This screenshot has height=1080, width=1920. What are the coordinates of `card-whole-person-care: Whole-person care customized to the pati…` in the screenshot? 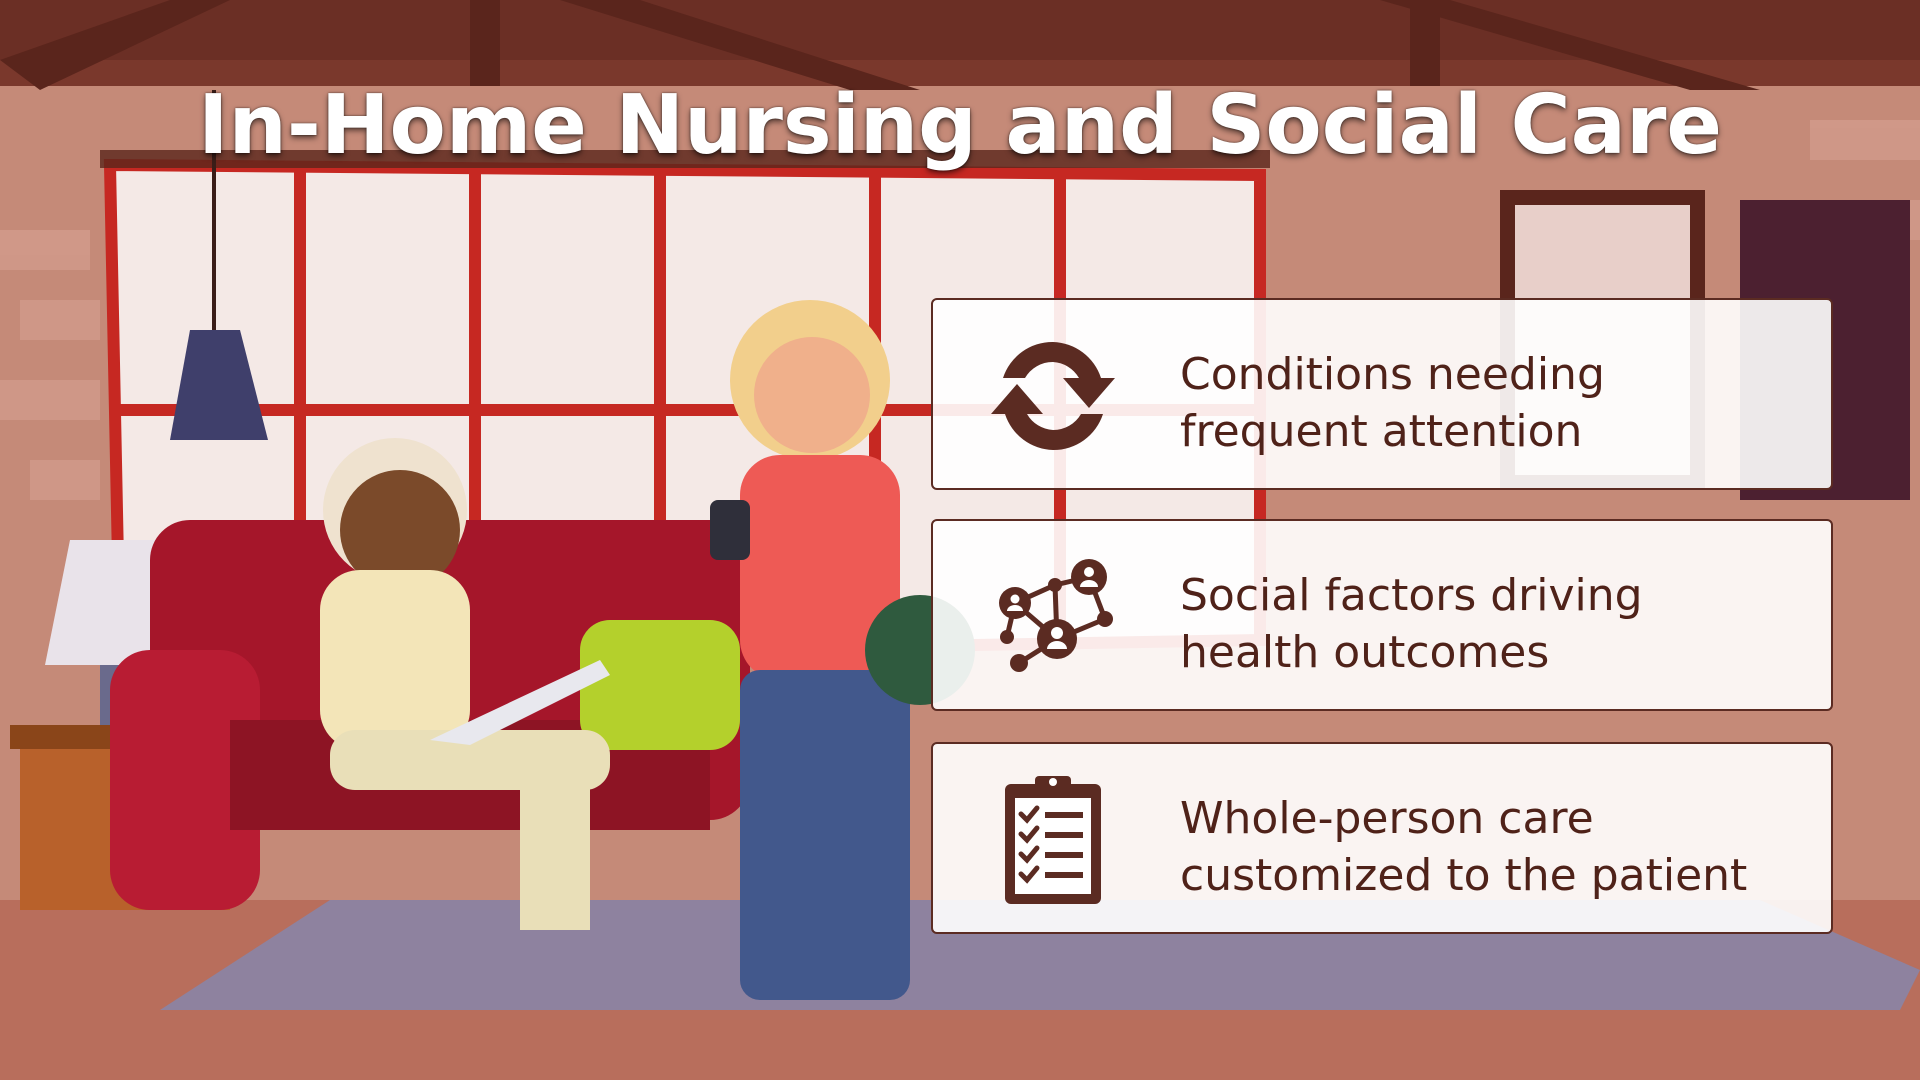 It's located at (1382, 838).